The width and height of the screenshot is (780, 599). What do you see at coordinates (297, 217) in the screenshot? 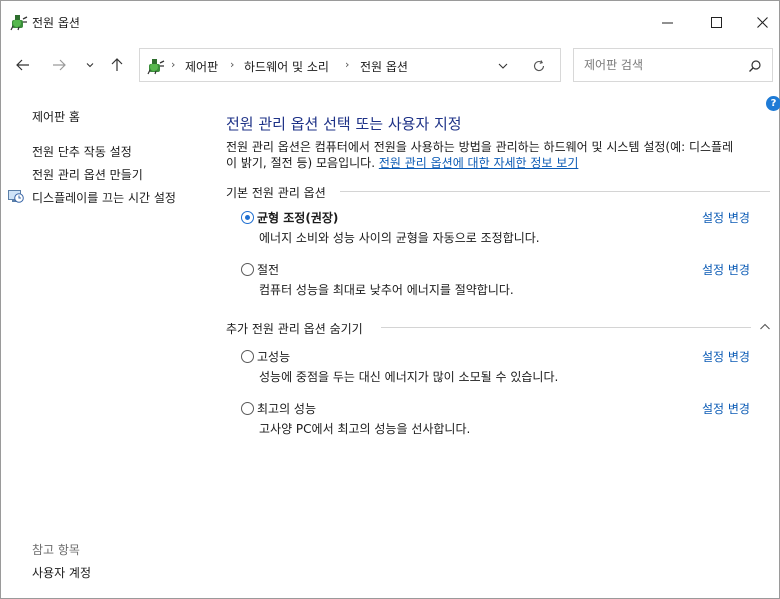
I see `plan-balanced-name: 균형 조정(권장)` at bounding box center [297, 217].